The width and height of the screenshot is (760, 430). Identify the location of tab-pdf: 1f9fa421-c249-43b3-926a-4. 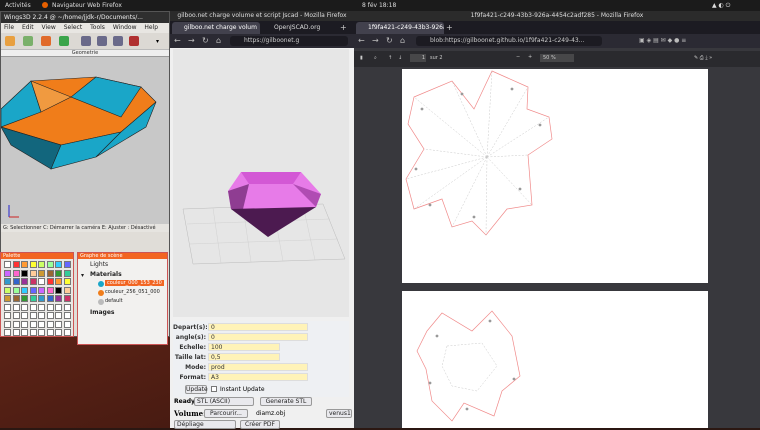
(400, 28).